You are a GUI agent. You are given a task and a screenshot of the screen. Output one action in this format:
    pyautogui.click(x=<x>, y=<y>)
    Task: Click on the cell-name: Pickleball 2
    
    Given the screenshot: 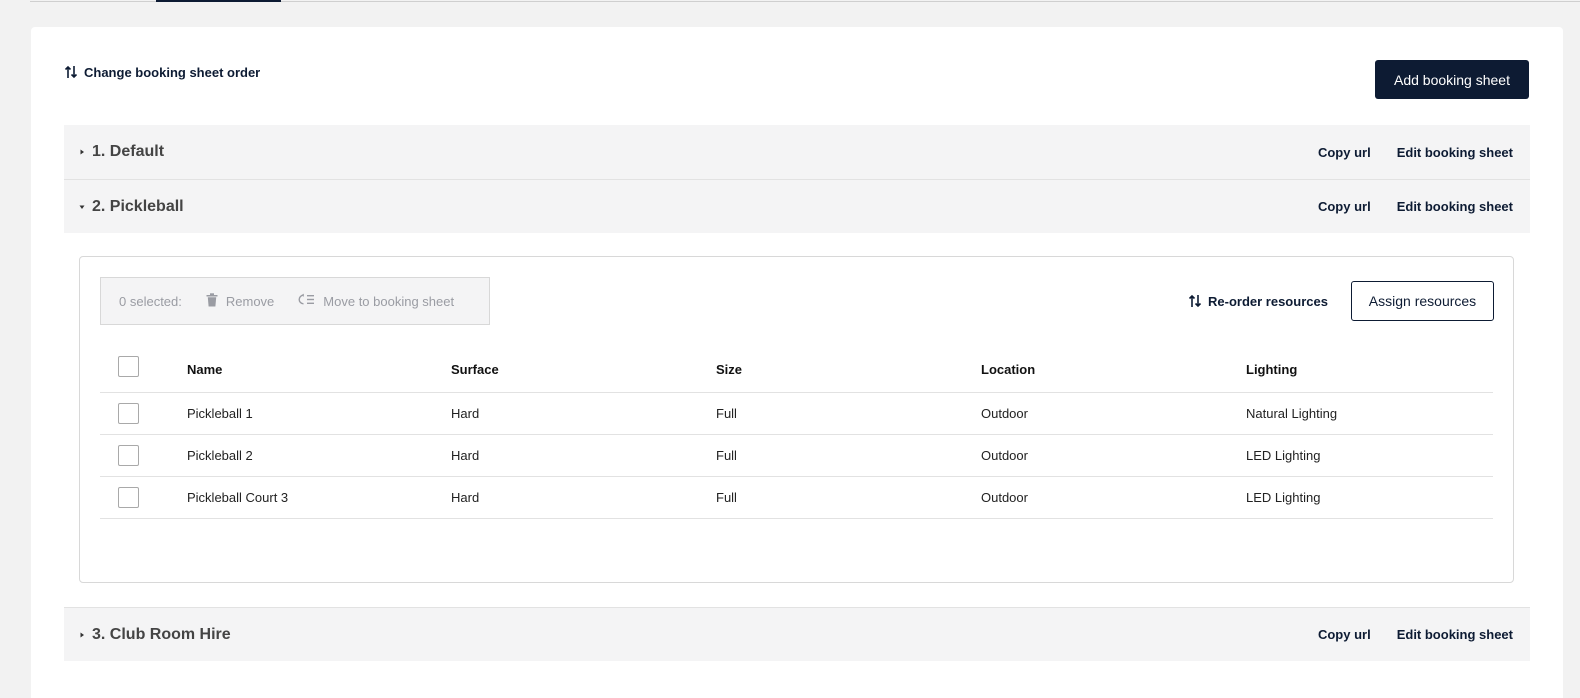 What is the action you would take?
    pyautogui.click(x=220, y=455)
    